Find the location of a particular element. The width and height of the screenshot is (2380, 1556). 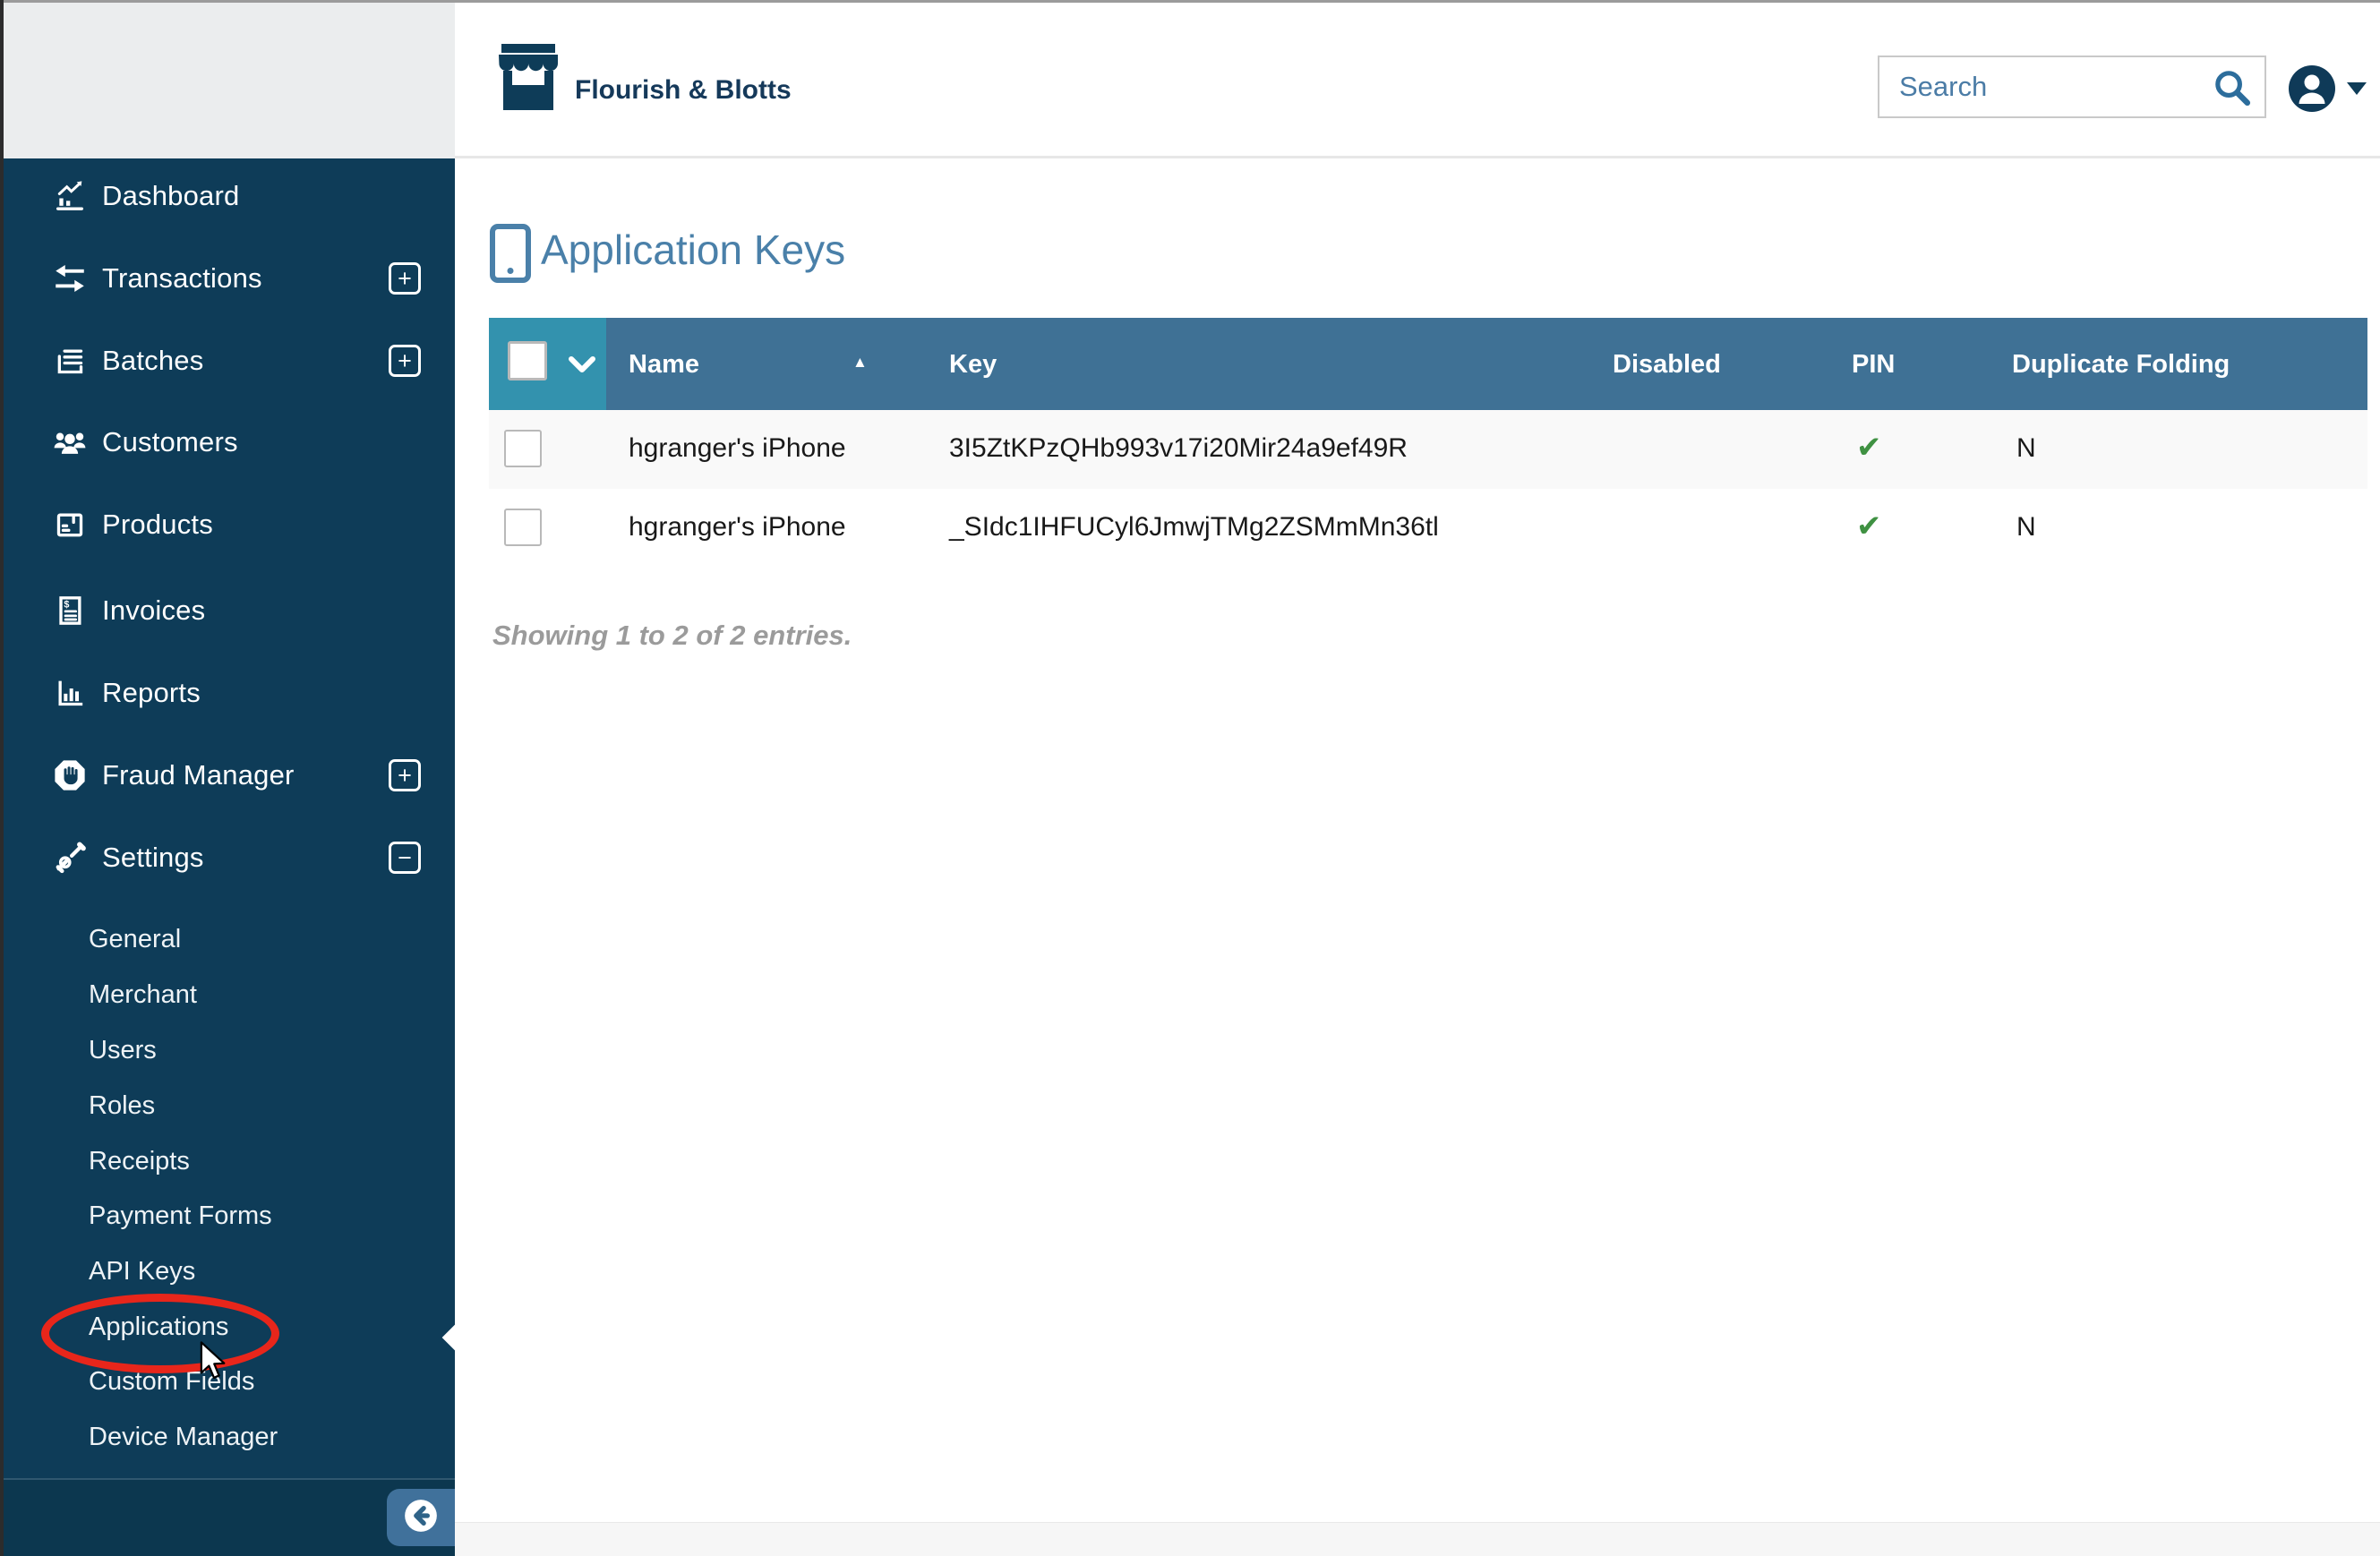

content-footer-strip is located at coordinates (1417, 1539).